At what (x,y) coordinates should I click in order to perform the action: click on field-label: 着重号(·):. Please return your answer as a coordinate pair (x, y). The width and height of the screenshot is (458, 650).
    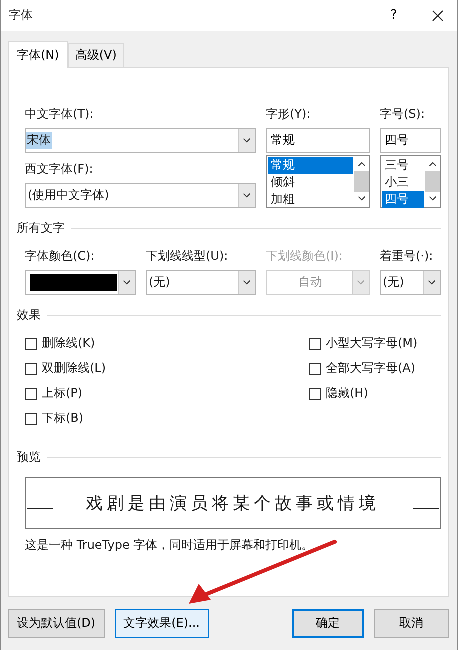
    Looking at the image, I should click on (407, 256).